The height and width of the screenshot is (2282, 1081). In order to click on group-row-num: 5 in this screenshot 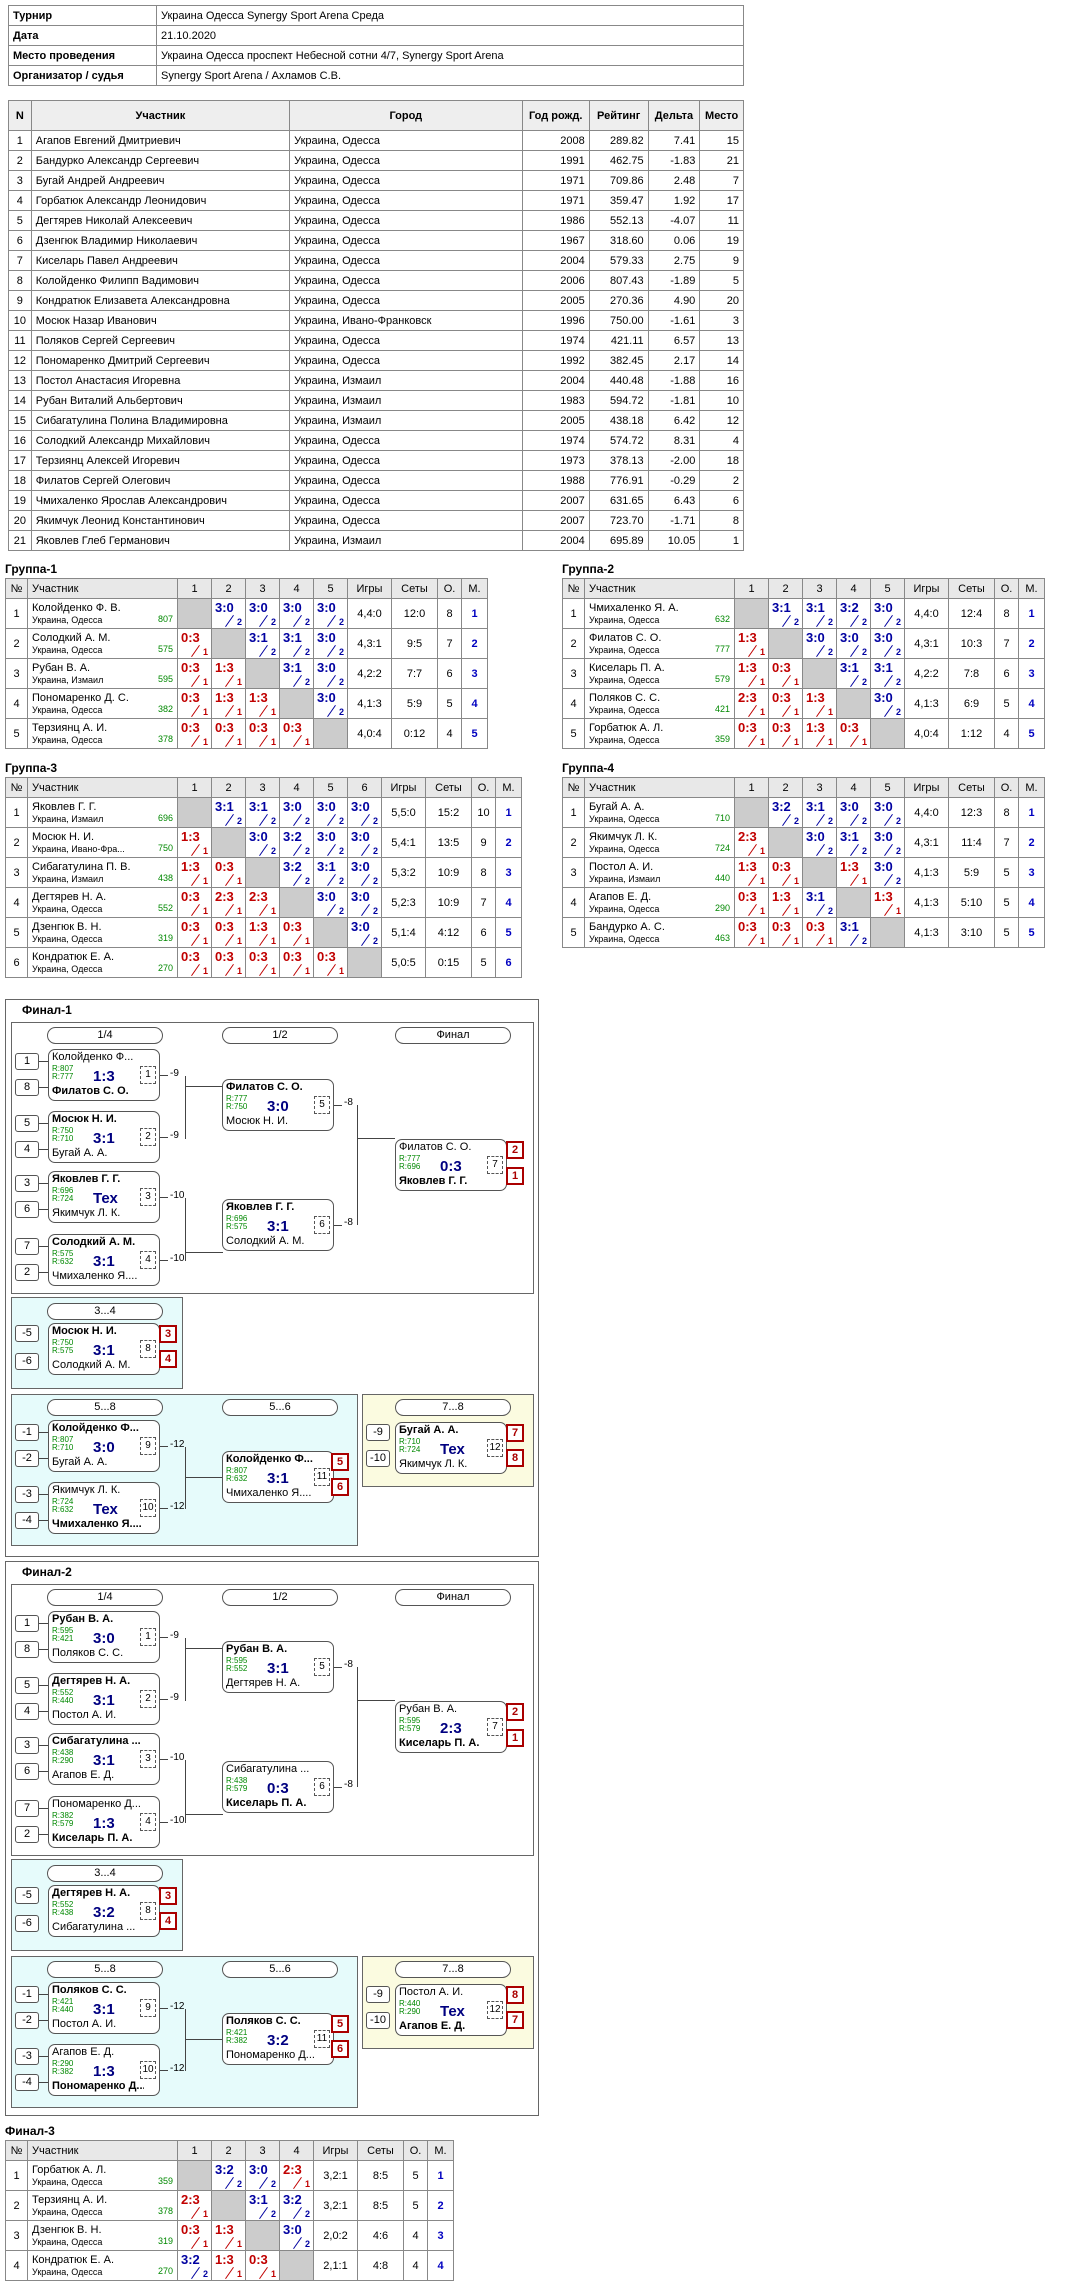, I will do `click(16, 932)`.